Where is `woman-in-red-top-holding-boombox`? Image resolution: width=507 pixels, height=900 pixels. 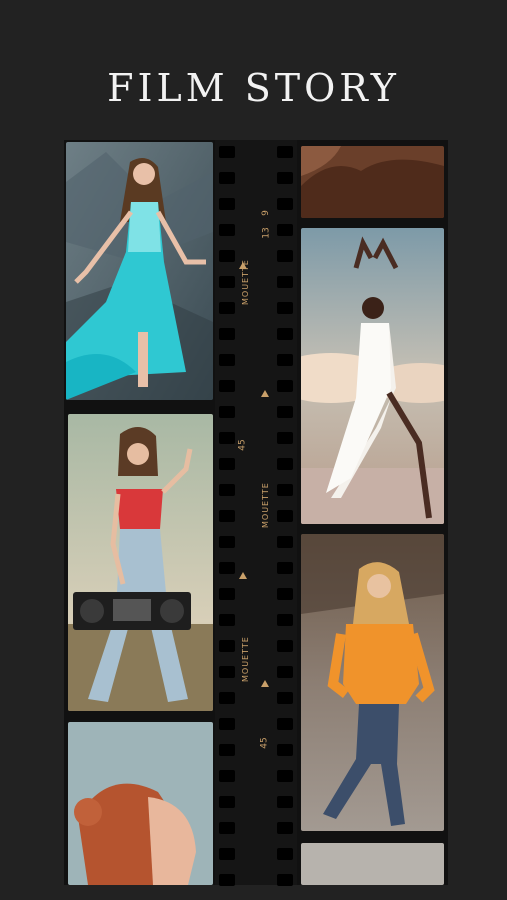
woman-in-red-top-holding-boombox is located at coordinates (140, 562).